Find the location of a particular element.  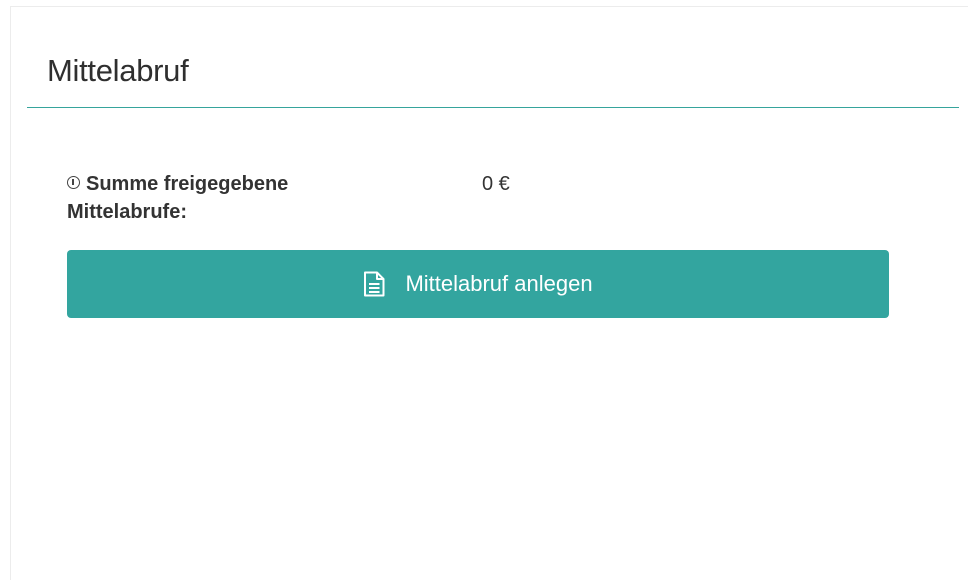

summary-row: Summe freigegebene Mittelabrufe: 0 € is located at coordinates (477, 202).